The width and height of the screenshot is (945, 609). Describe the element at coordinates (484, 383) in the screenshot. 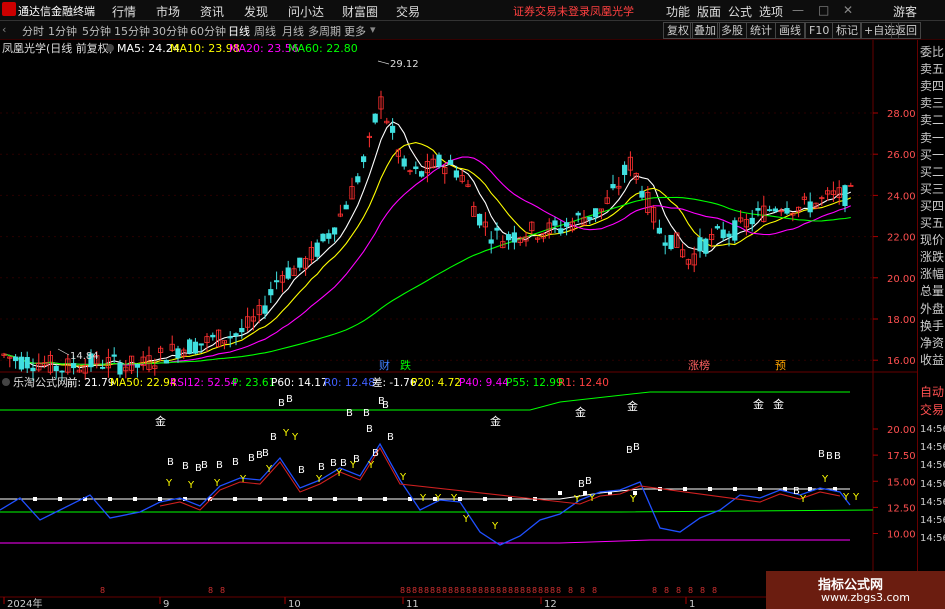

I see `sub-stat-label: P40: 9.44` at that location.